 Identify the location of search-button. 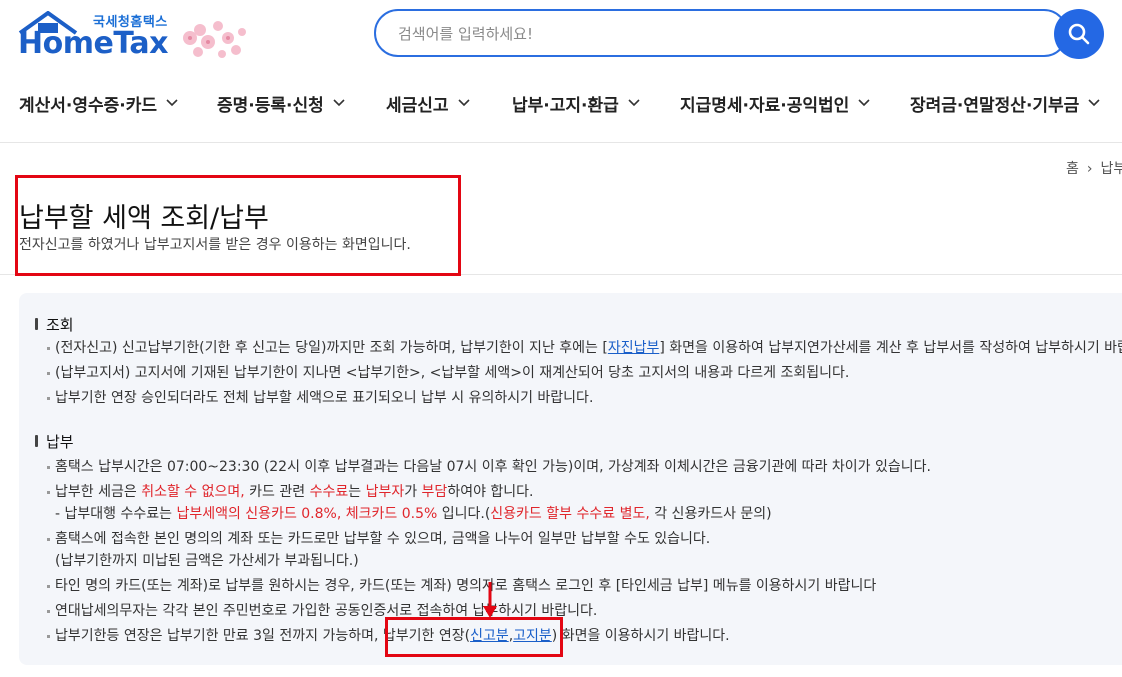
(1079, 34).